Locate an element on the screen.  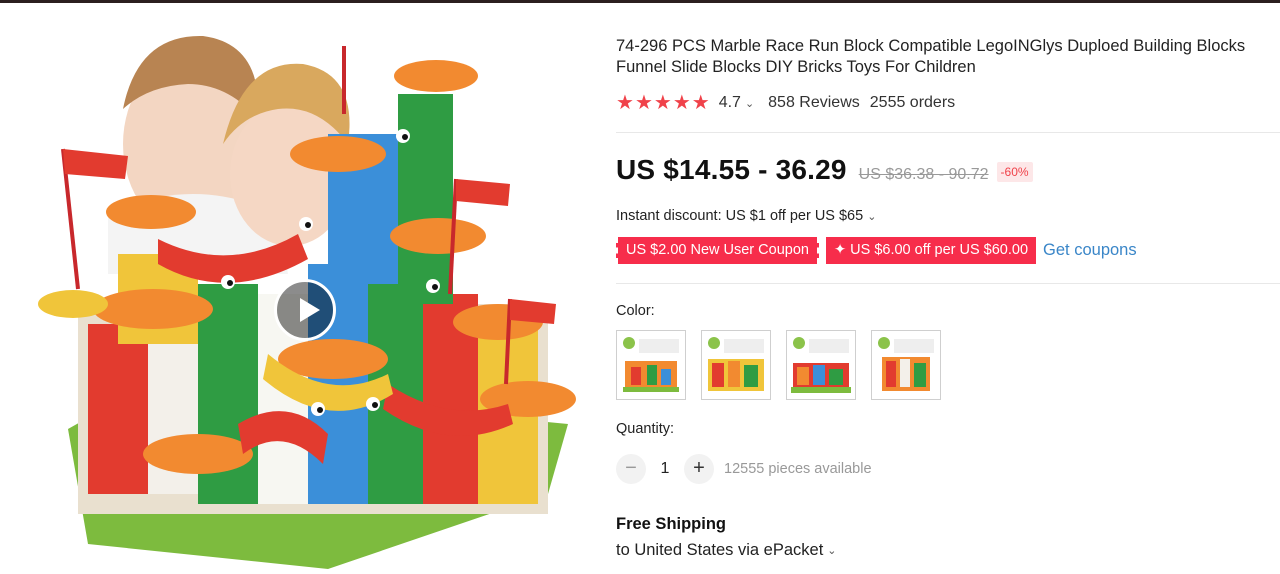
rating-row: ★ ★ ★ ★ ★ 4.7 ⌄ 858 Reviews 2555 orders is located at coordinates (948, 103).